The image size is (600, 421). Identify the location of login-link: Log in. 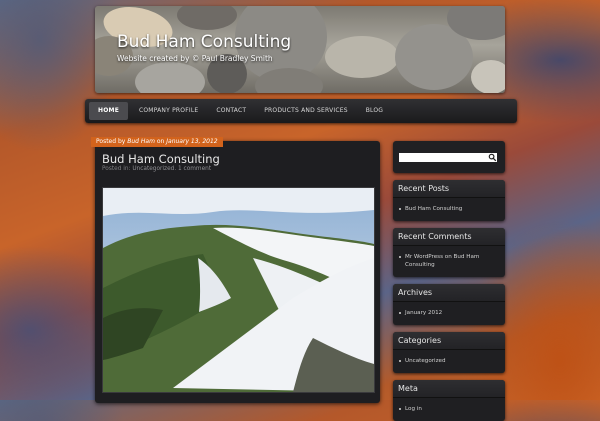
(449, 409).